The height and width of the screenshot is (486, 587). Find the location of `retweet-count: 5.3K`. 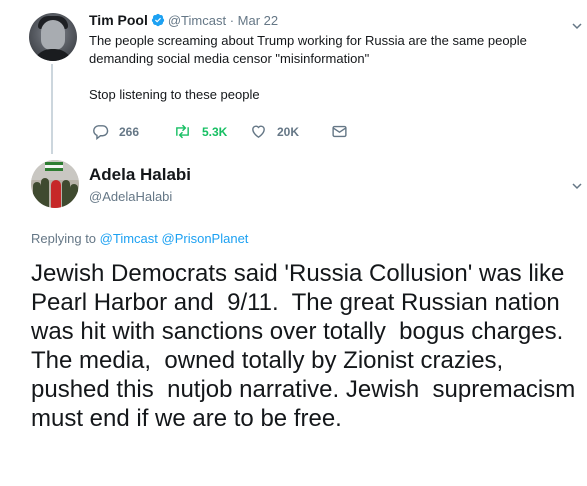

retweet-count: 5.3K is located at coordinates (215, 131).